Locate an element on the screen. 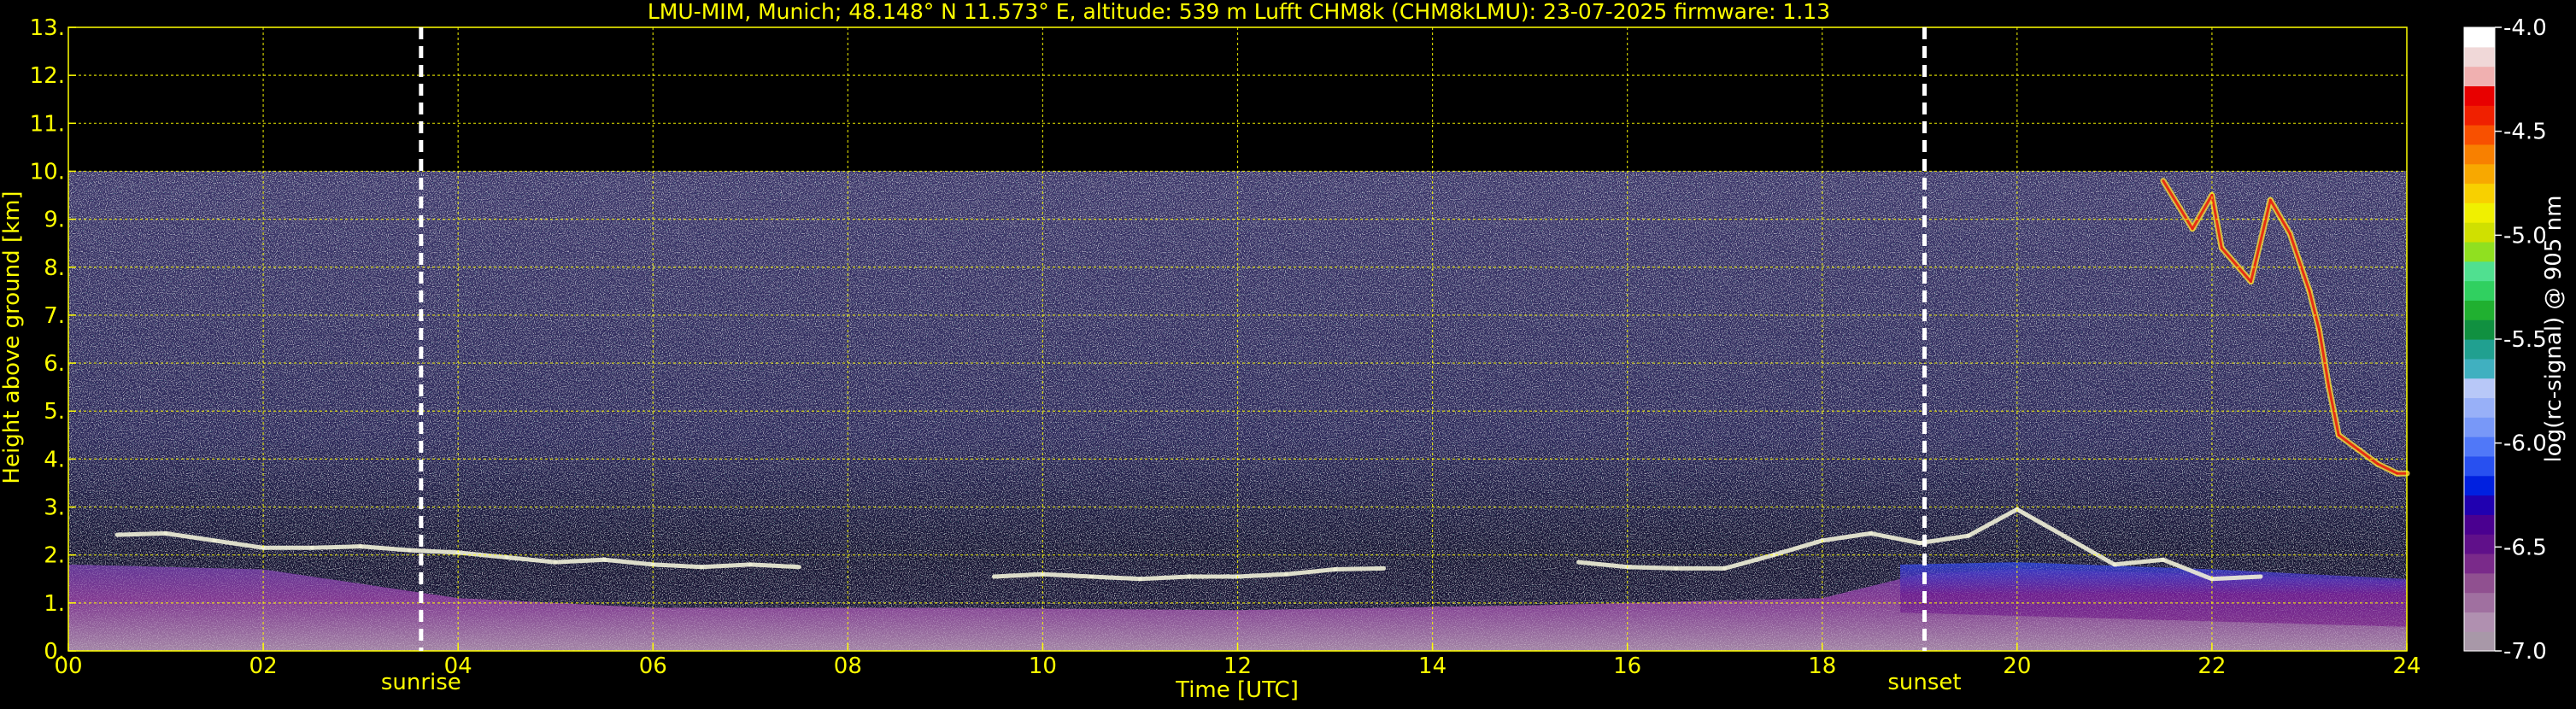  x-tick-label: 20 is located at coordinates (2017, 666).